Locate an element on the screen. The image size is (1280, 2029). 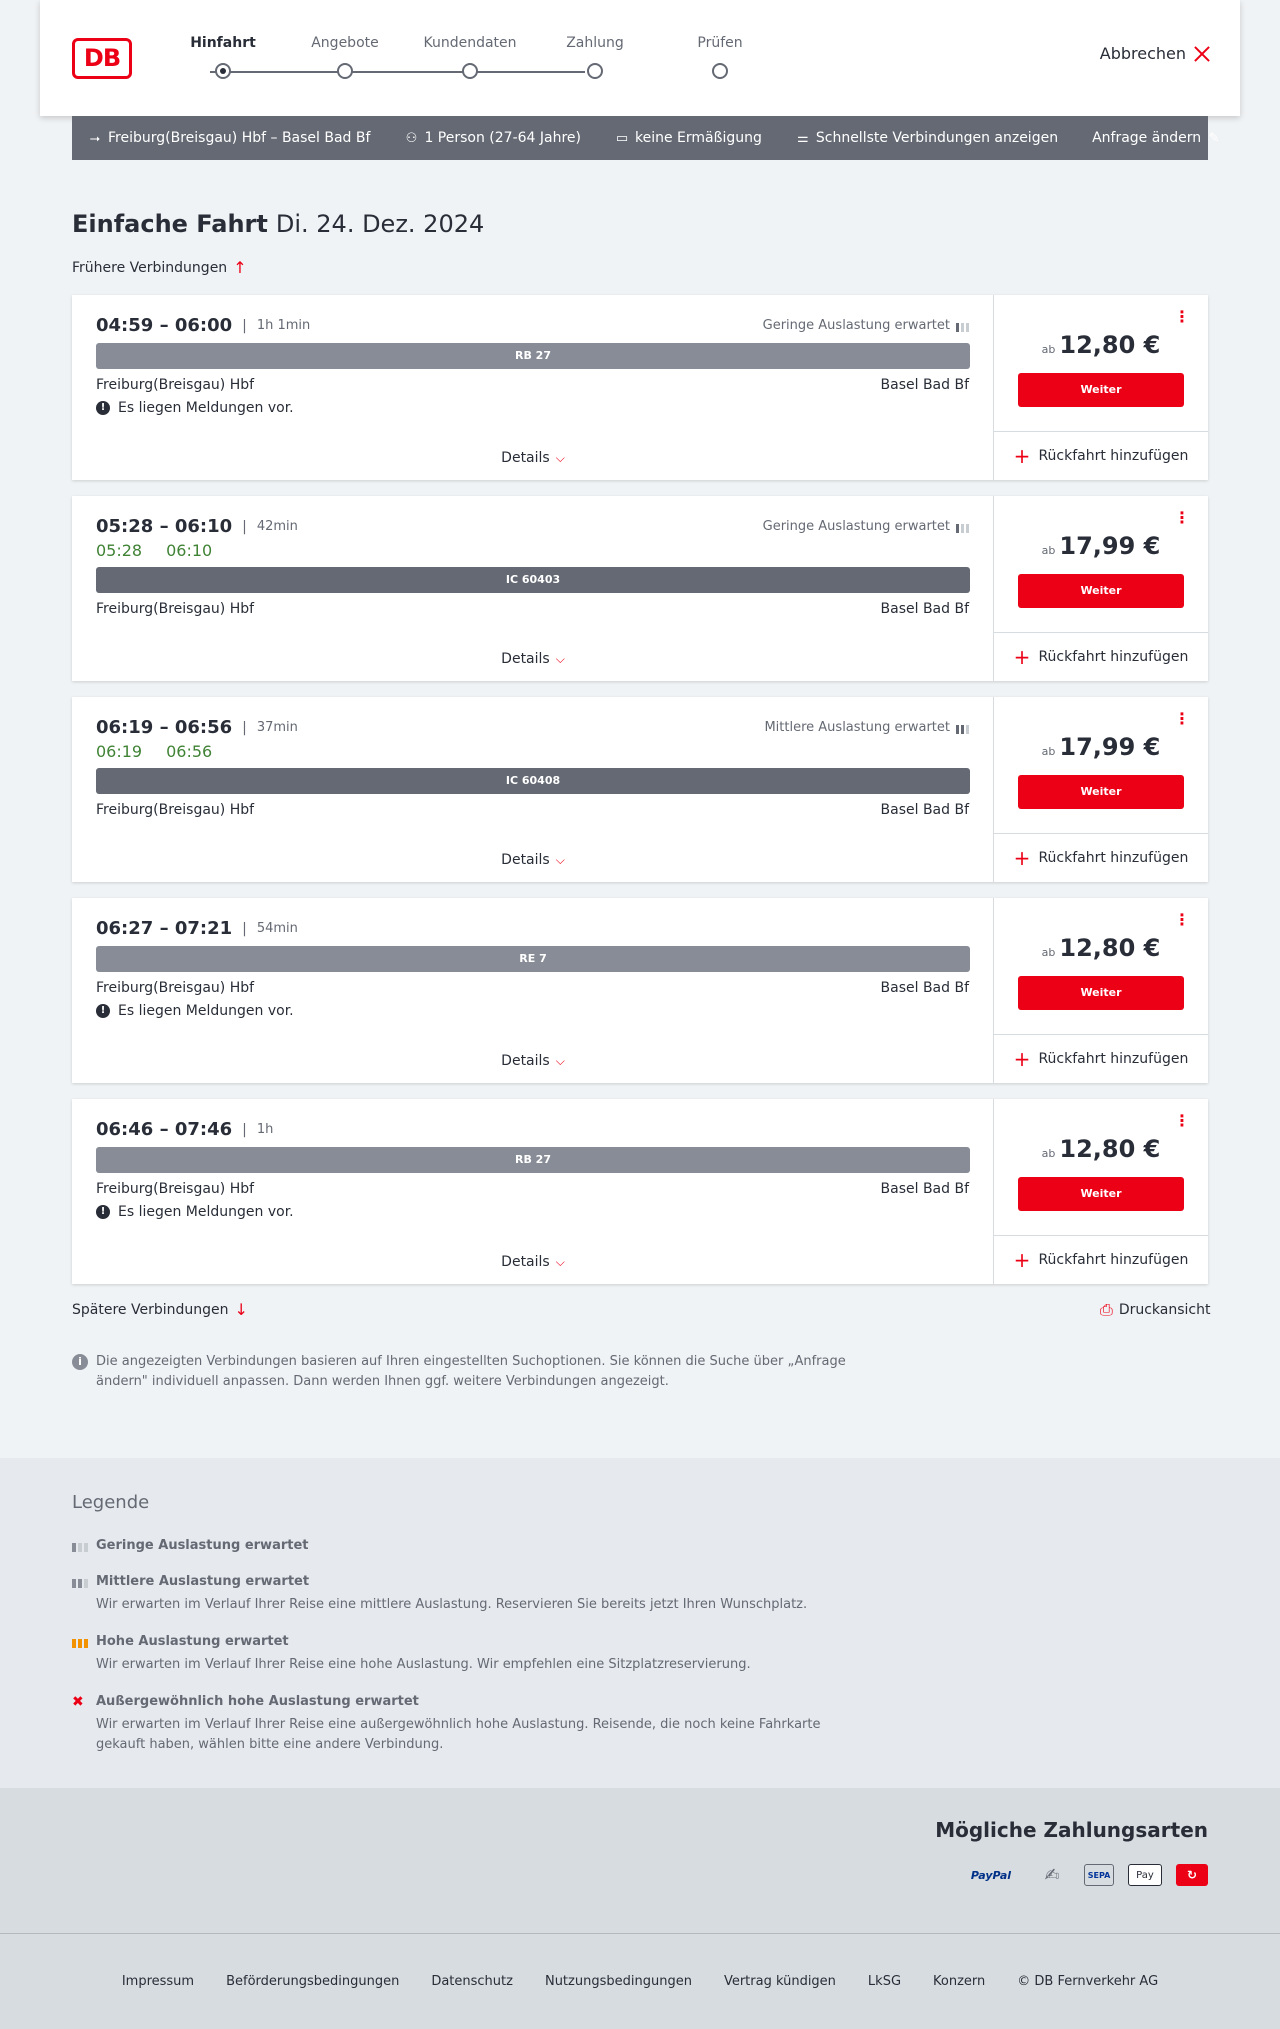
legend-item-low: Geringe Auslastung erwartet is located at coordinates (472, 1545).